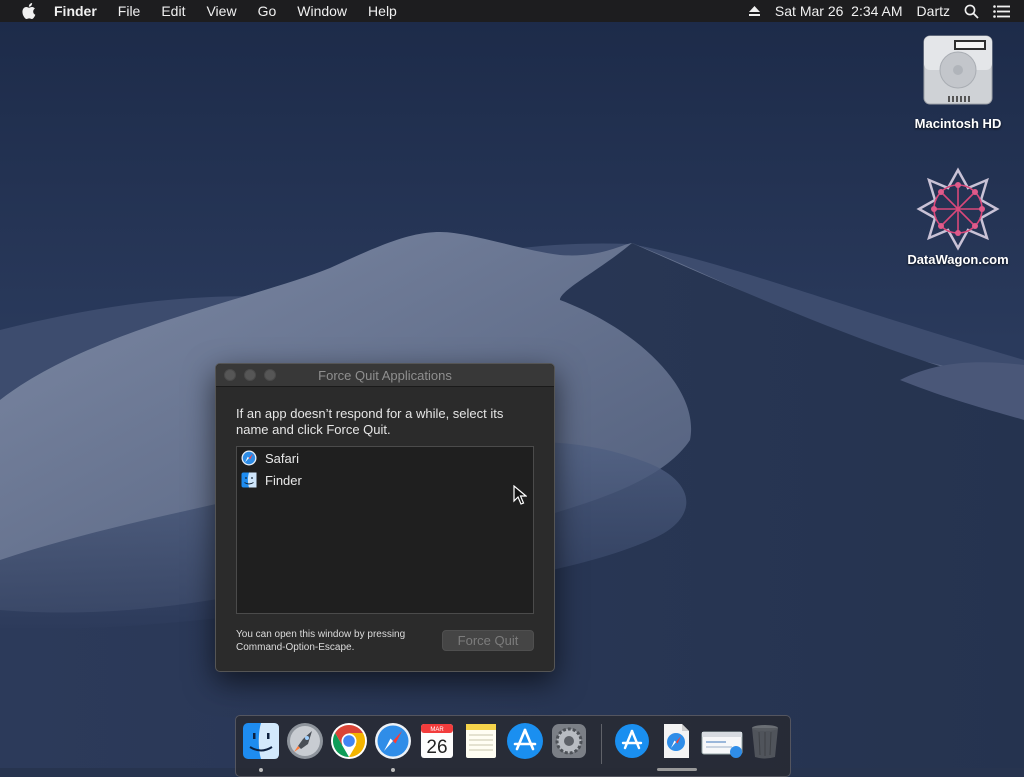  Describe the element at coordinates (267, 11) in the screenshot. I see `menu-go: Go` at that location.